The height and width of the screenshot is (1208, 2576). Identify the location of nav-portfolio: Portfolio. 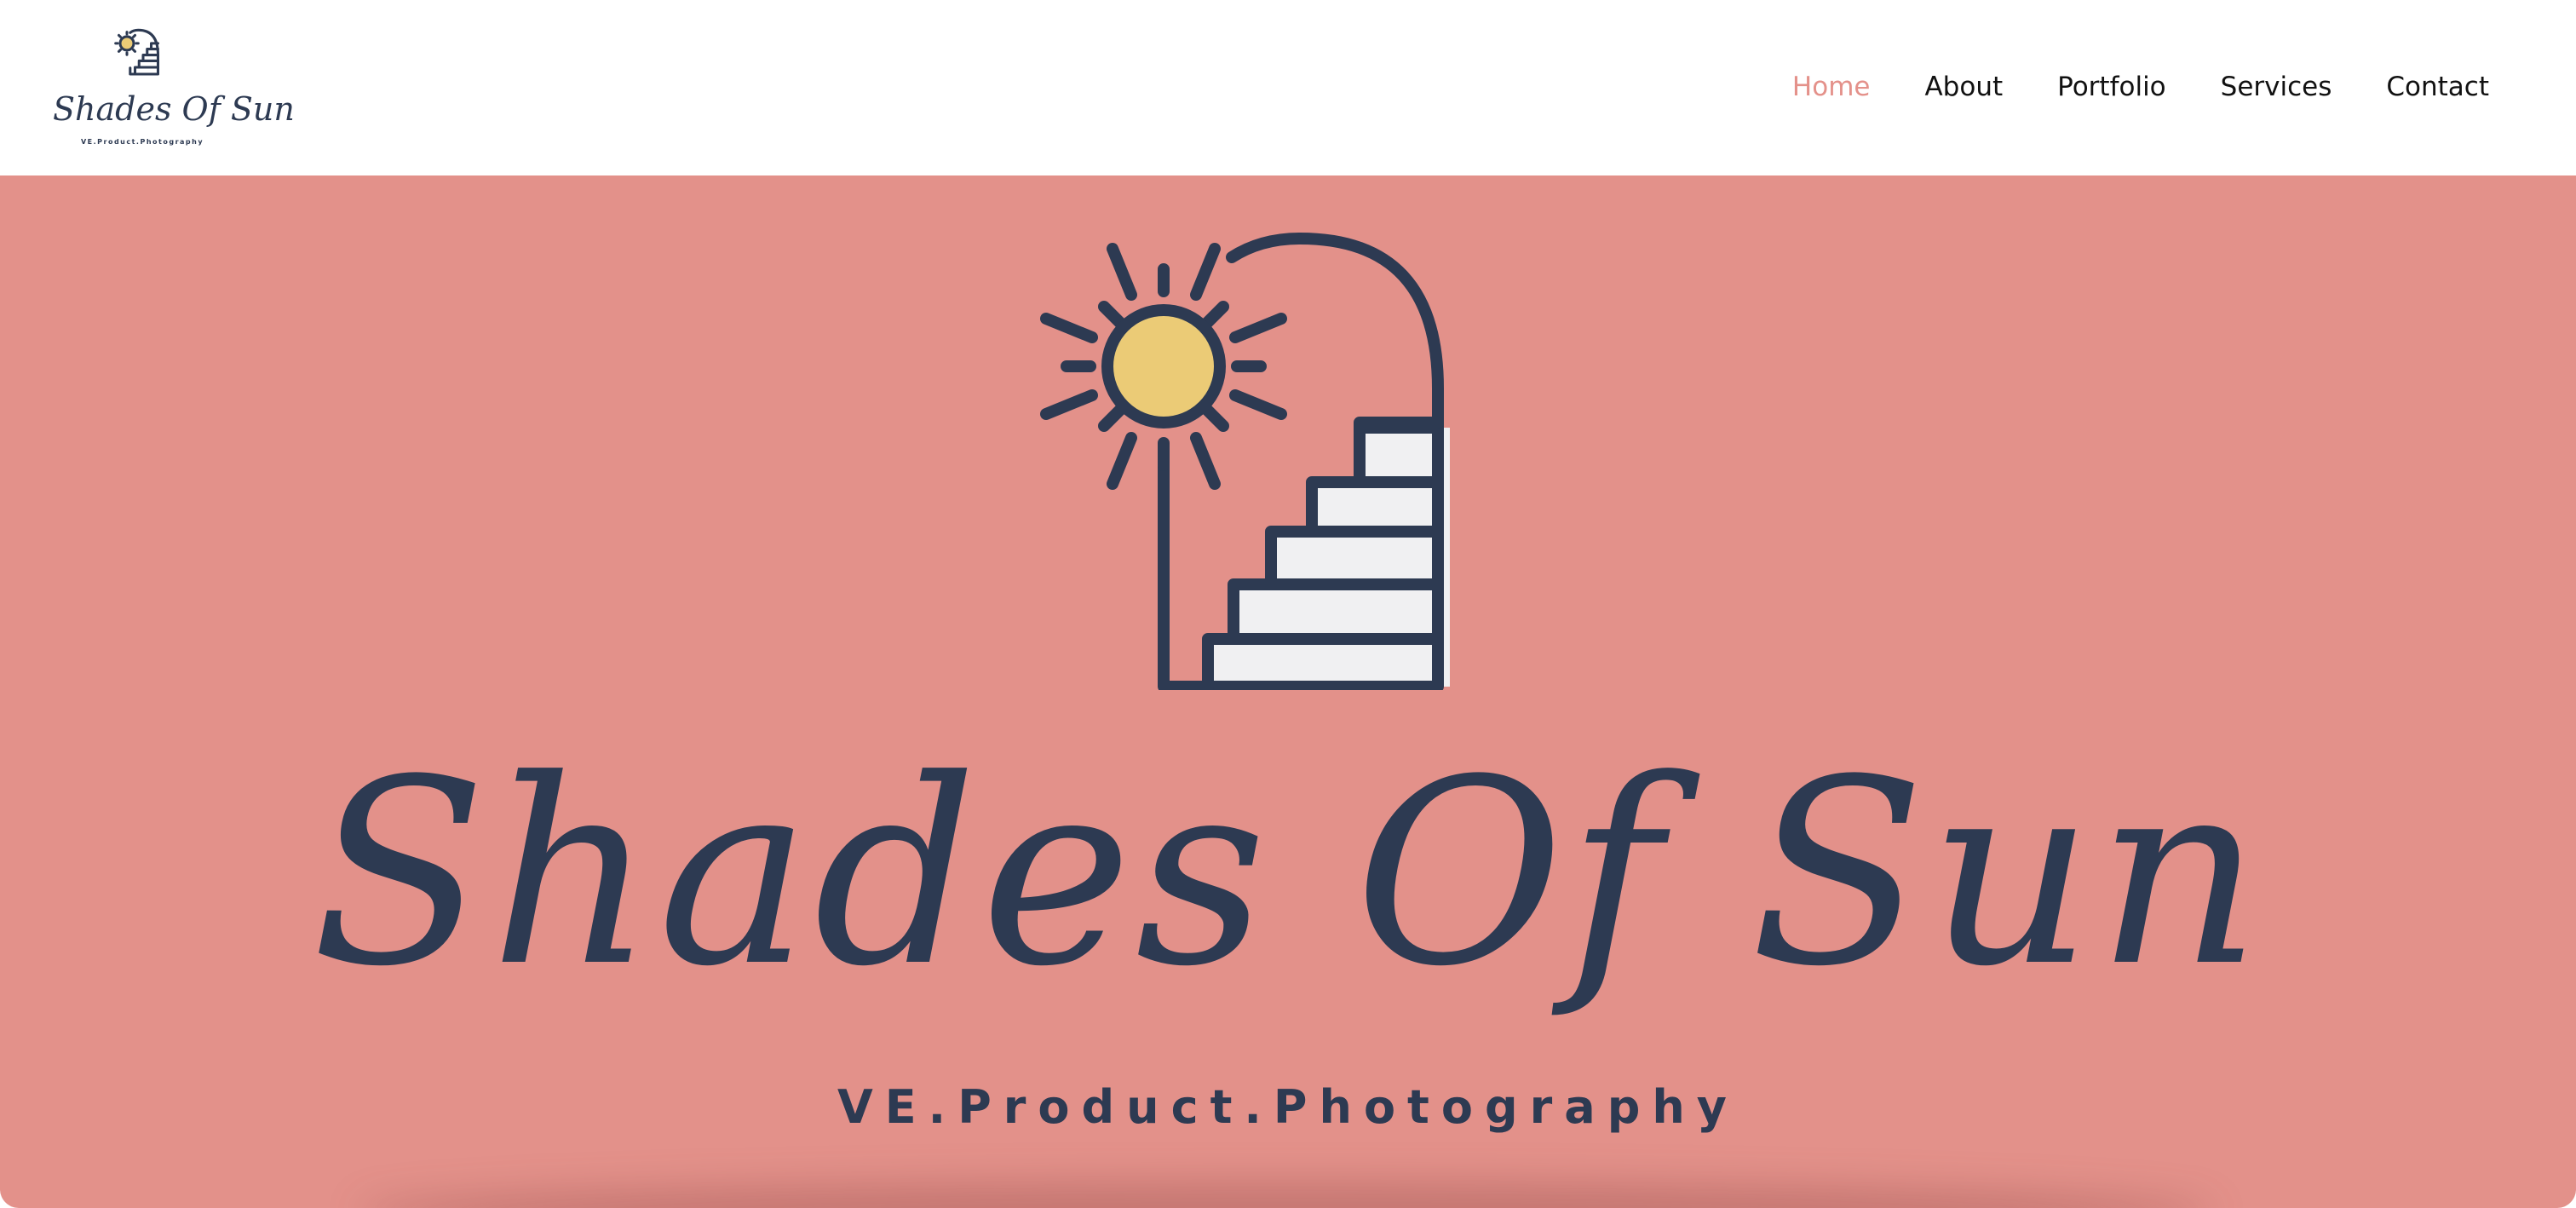
(2111, 87).